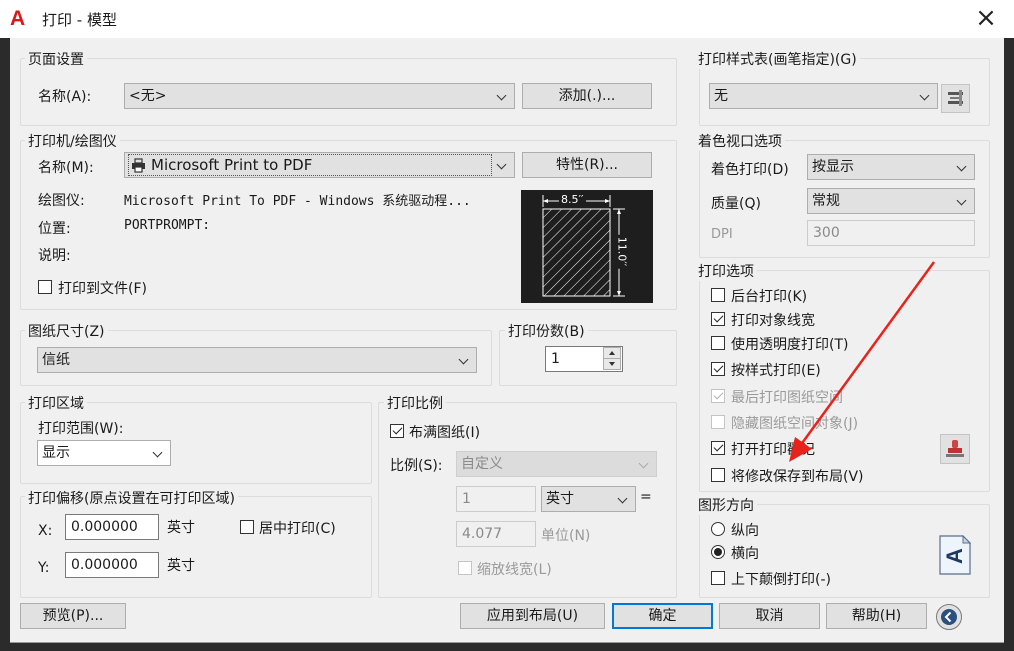  What do you see at coordinates (66, 331) in the screenshot?
I see `paper-size-title: 图纸尺寸(Z)` at bounding box center [66, 331].